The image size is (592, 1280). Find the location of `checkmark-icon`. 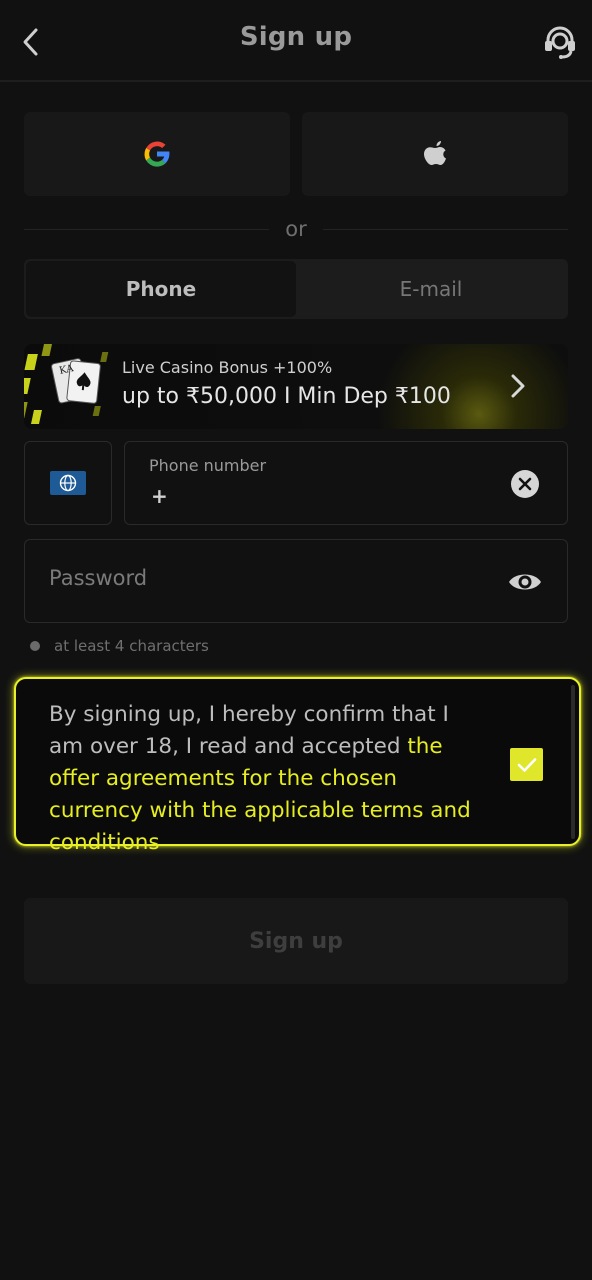

checkmark-icon is located at coordinates (526, 764).